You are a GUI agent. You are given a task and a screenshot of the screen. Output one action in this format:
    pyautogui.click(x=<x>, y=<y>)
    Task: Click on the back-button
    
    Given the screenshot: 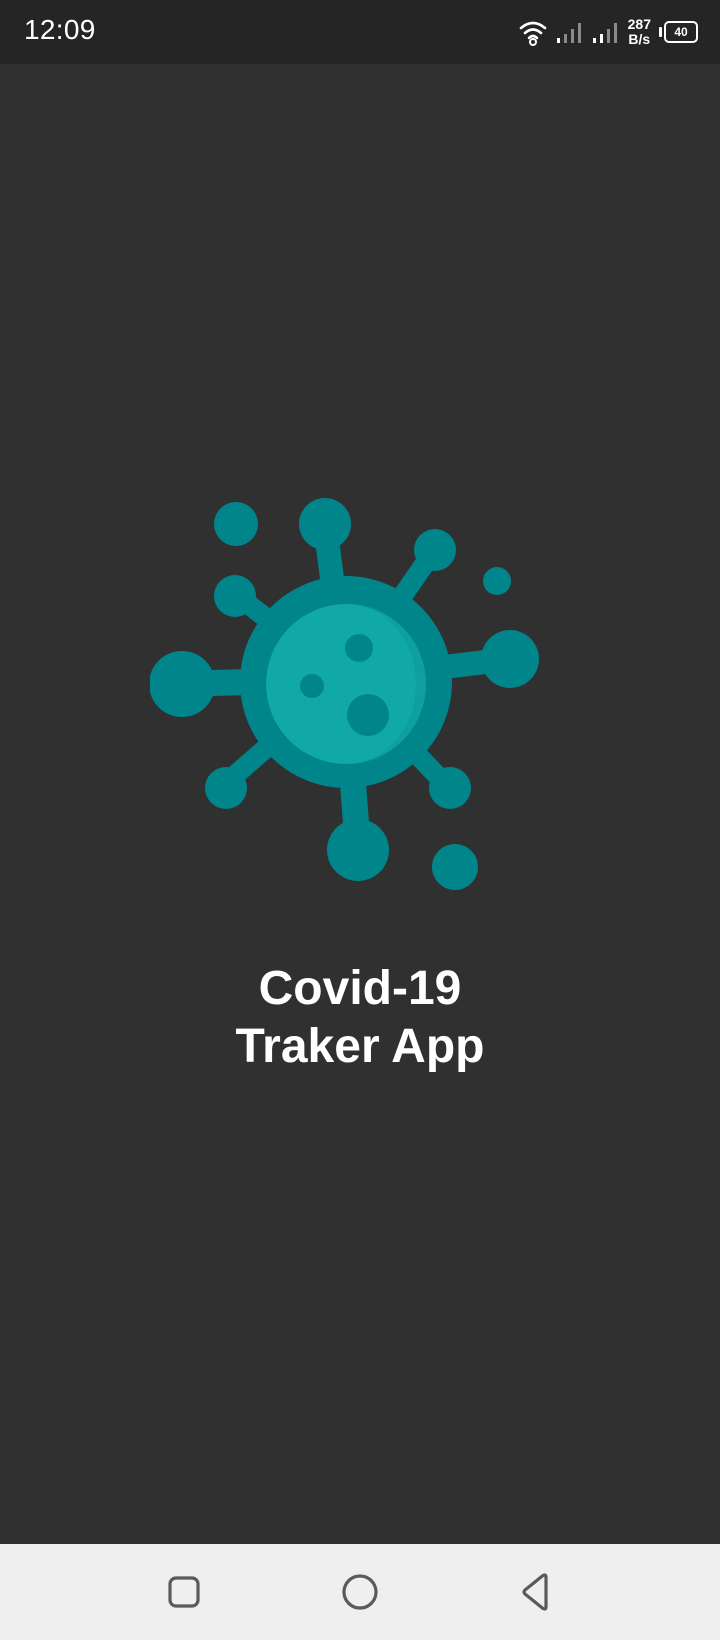 What is the action you would take?
    pyautogui.click(x=536, y=1592)
    